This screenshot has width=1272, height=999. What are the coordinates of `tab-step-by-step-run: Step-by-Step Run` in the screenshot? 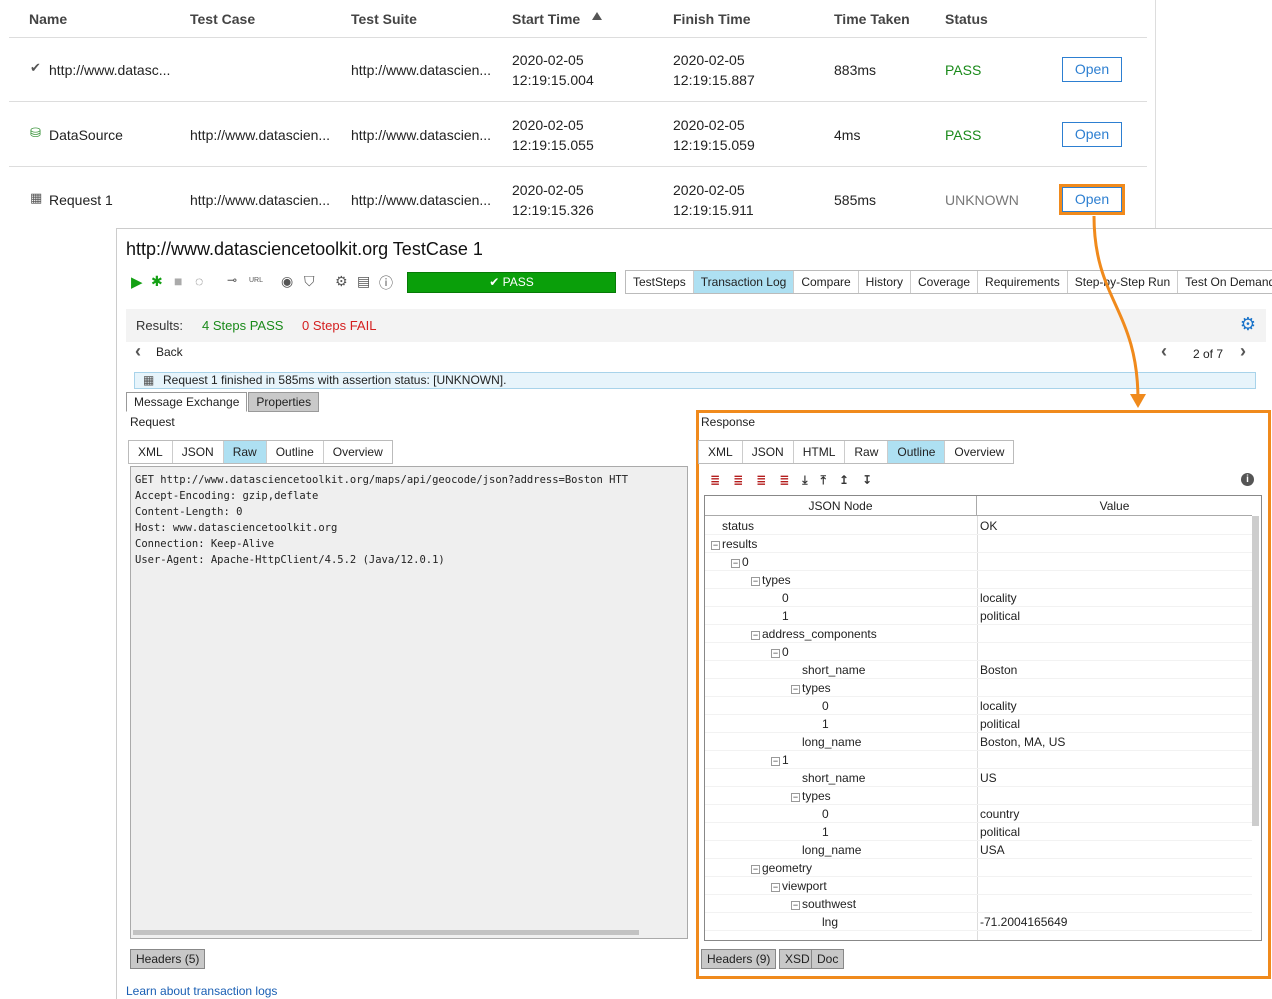 It's located at (1123, 282).